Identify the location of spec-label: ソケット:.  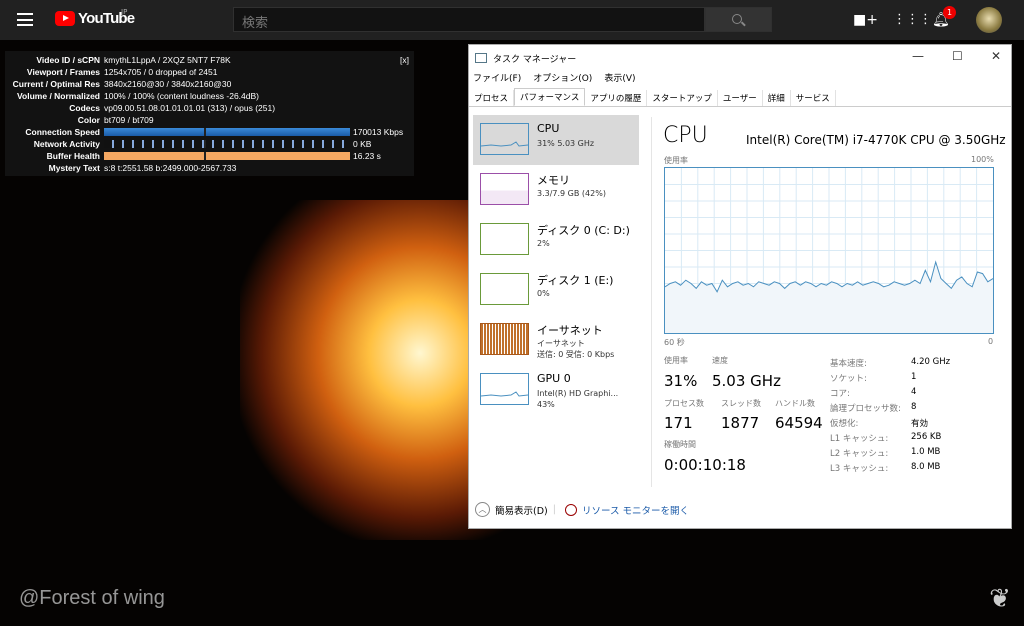
(848, 379).